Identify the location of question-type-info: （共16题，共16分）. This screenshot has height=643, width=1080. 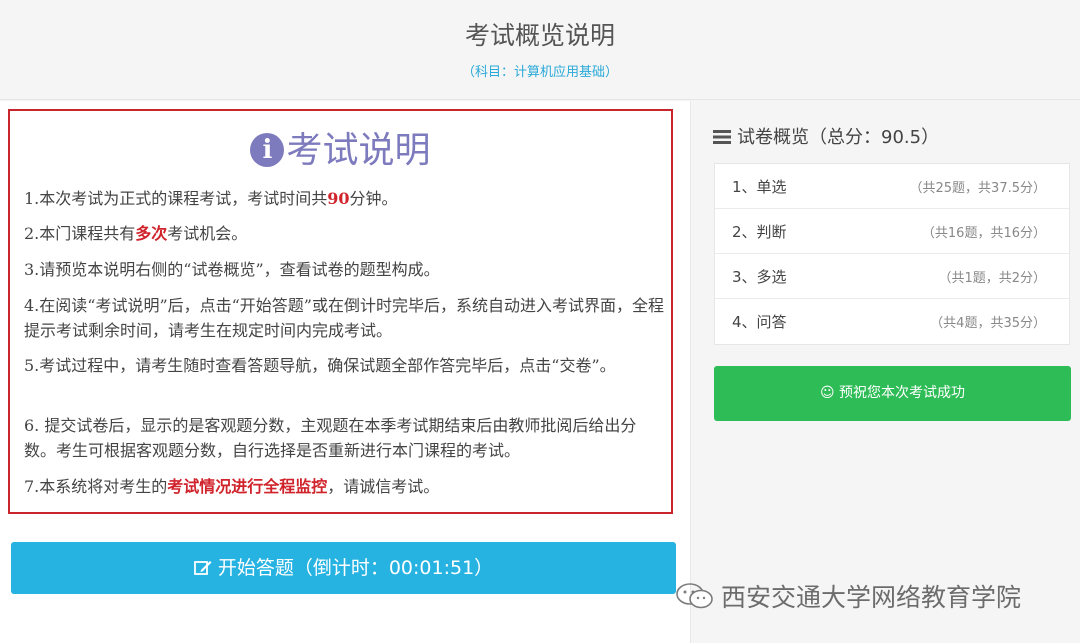
(983, 233).